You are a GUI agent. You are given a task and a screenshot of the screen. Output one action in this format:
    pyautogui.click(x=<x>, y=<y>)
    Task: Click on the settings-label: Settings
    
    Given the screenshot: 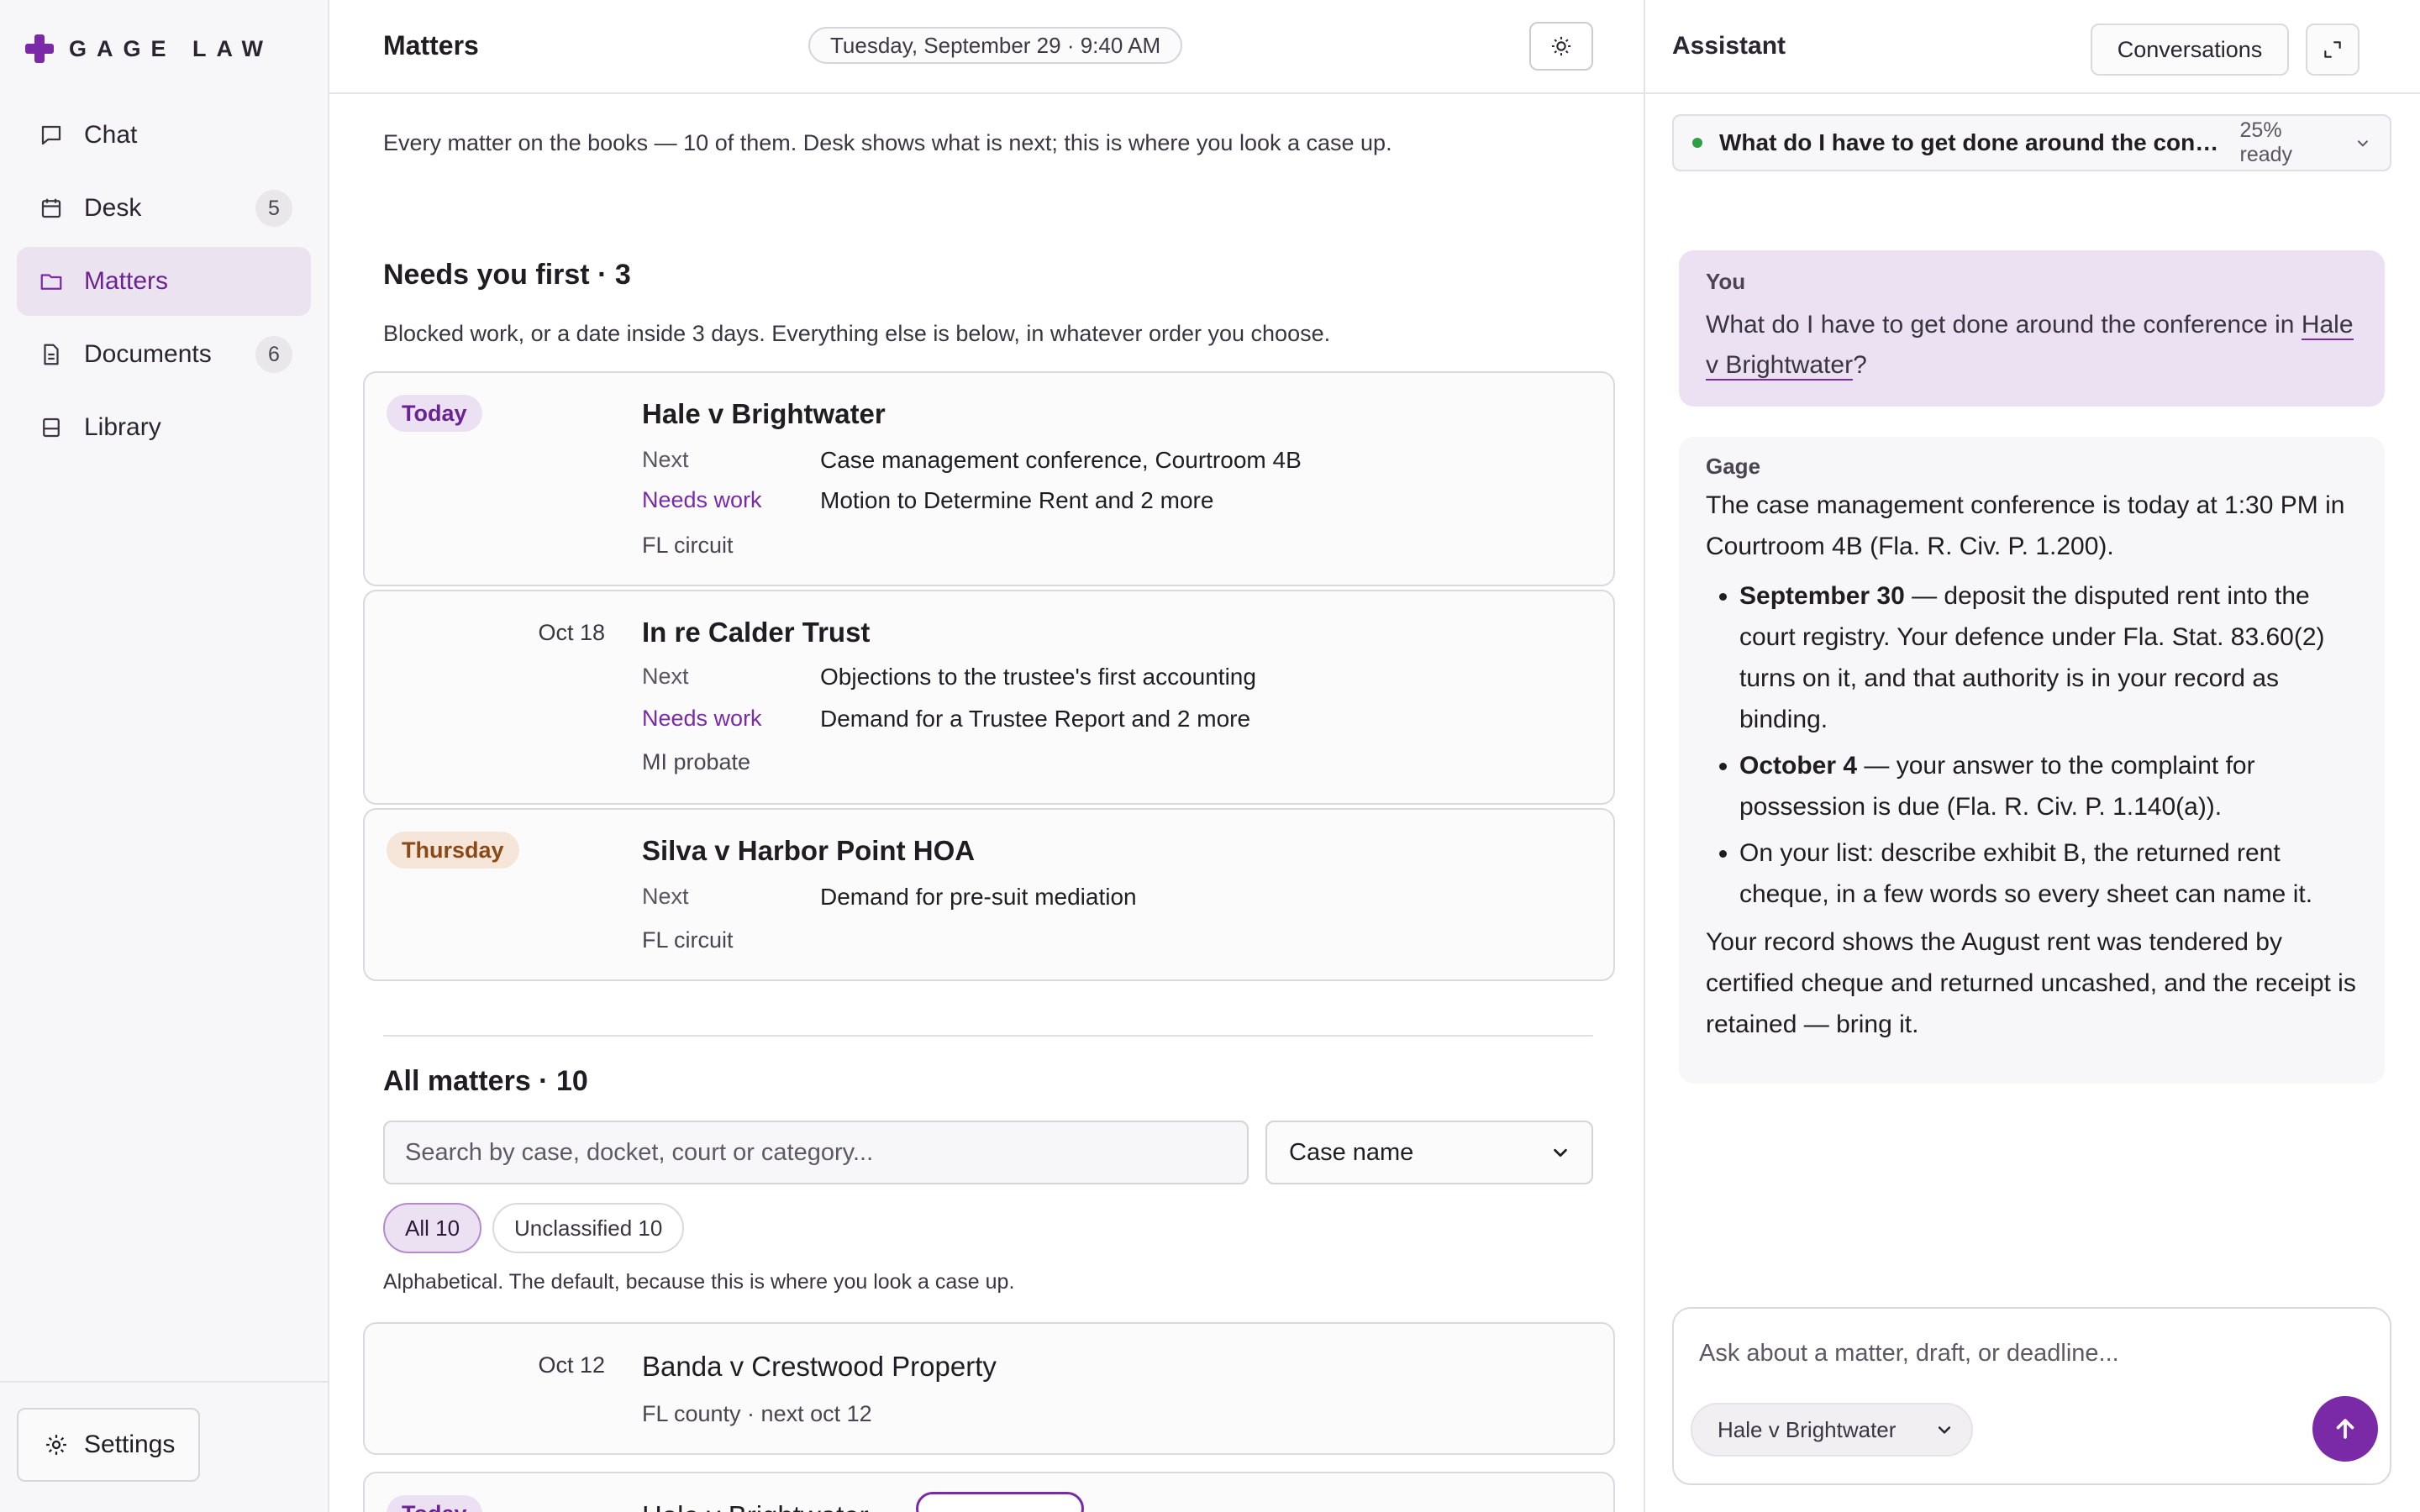 What is the action you would take?
    pyautogui.click(x=130, y=1444)
    